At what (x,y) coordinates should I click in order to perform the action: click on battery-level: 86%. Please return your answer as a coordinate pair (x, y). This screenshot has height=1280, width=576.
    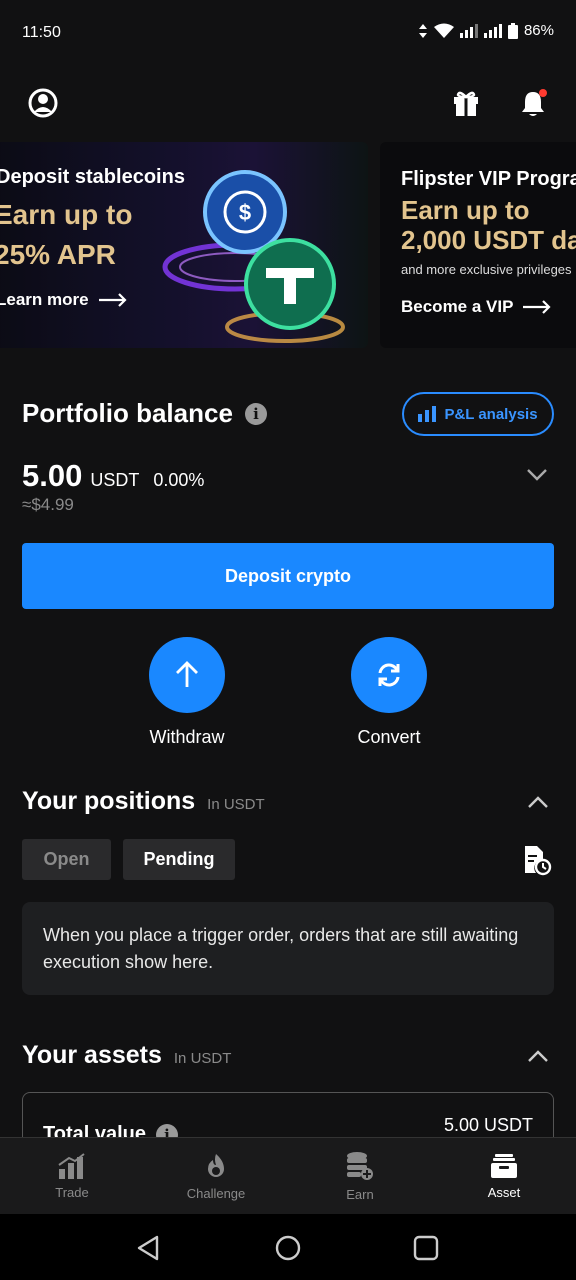
    Looking at the image, I should click on (538, 30).